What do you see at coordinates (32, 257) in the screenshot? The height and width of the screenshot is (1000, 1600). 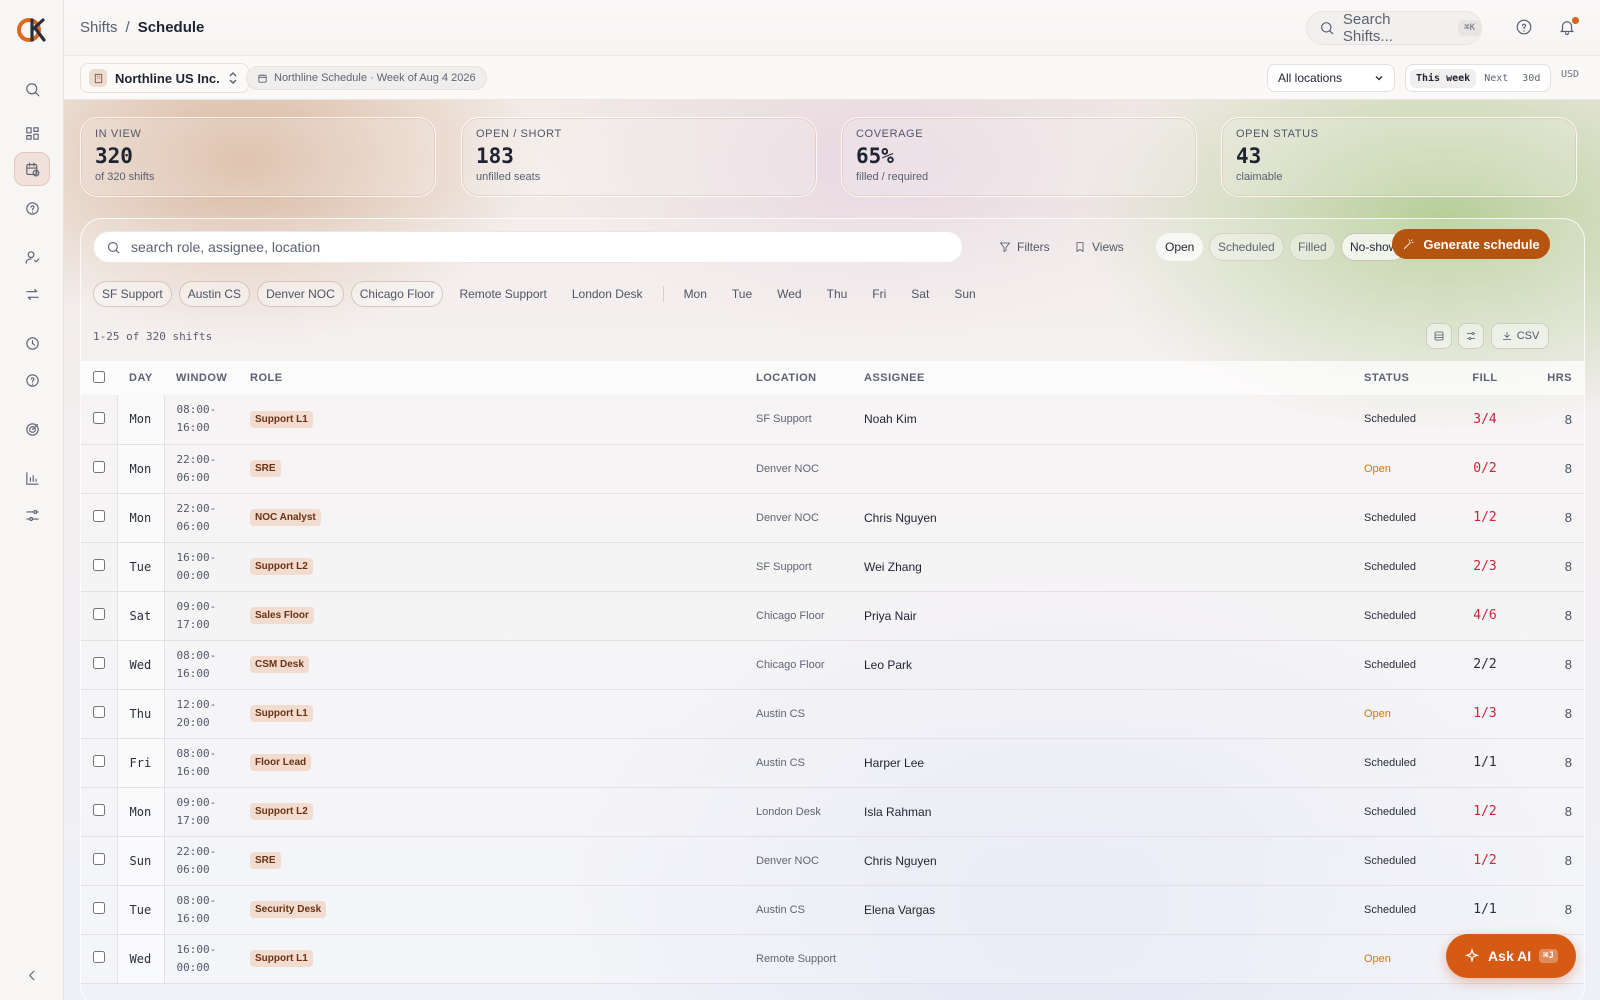 I see `nav-people-icon` at bounding box center [32, 257].